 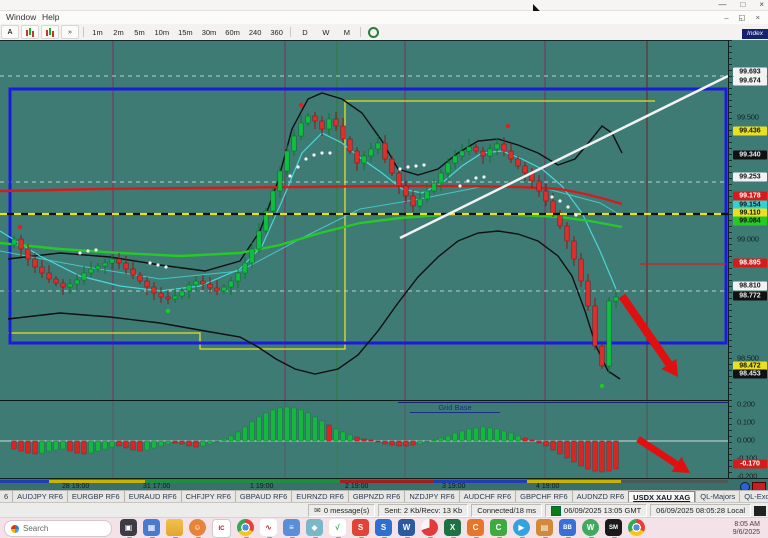 I want to click on indicator-canvas, so click(x=364, y=440).